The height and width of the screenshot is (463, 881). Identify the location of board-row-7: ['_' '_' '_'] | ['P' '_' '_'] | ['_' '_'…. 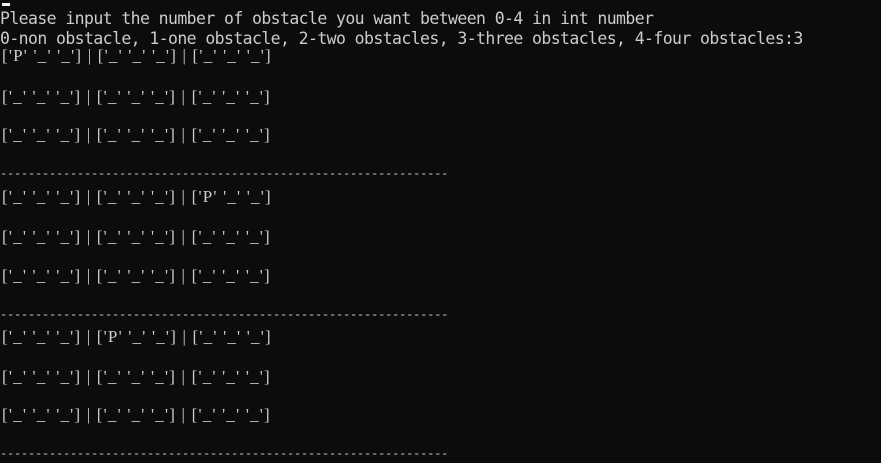
(137, 336).